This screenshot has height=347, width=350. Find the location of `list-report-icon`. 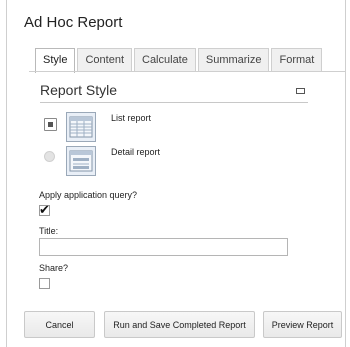

list-report-icon is located at coordinates (81, 127).